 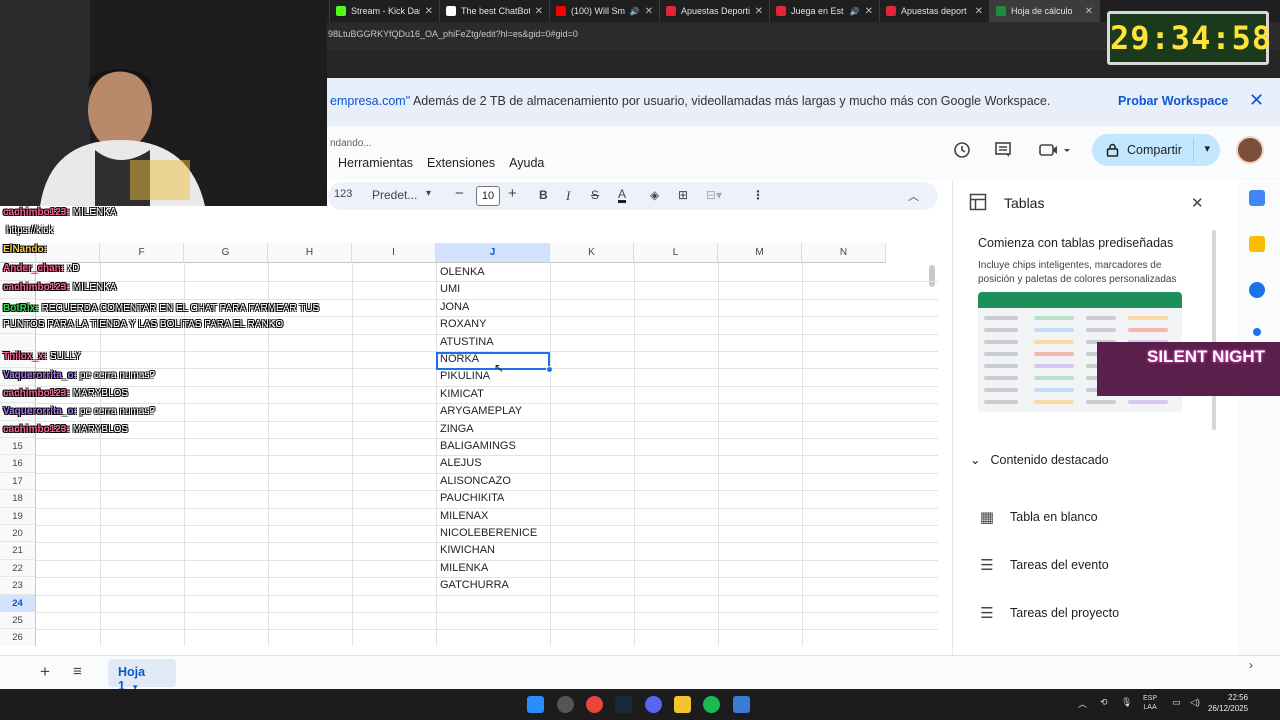 I want to click on project-tasks-item: ☰ Tareas del proyecto, so click(x=1048, y=613).